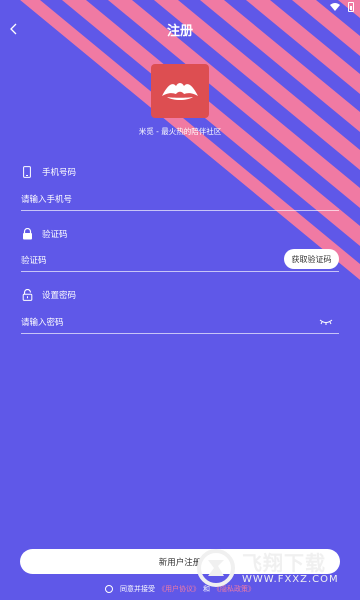 The image size is (360, 600). I want to click on page-title: 注册, so click(179, 31).